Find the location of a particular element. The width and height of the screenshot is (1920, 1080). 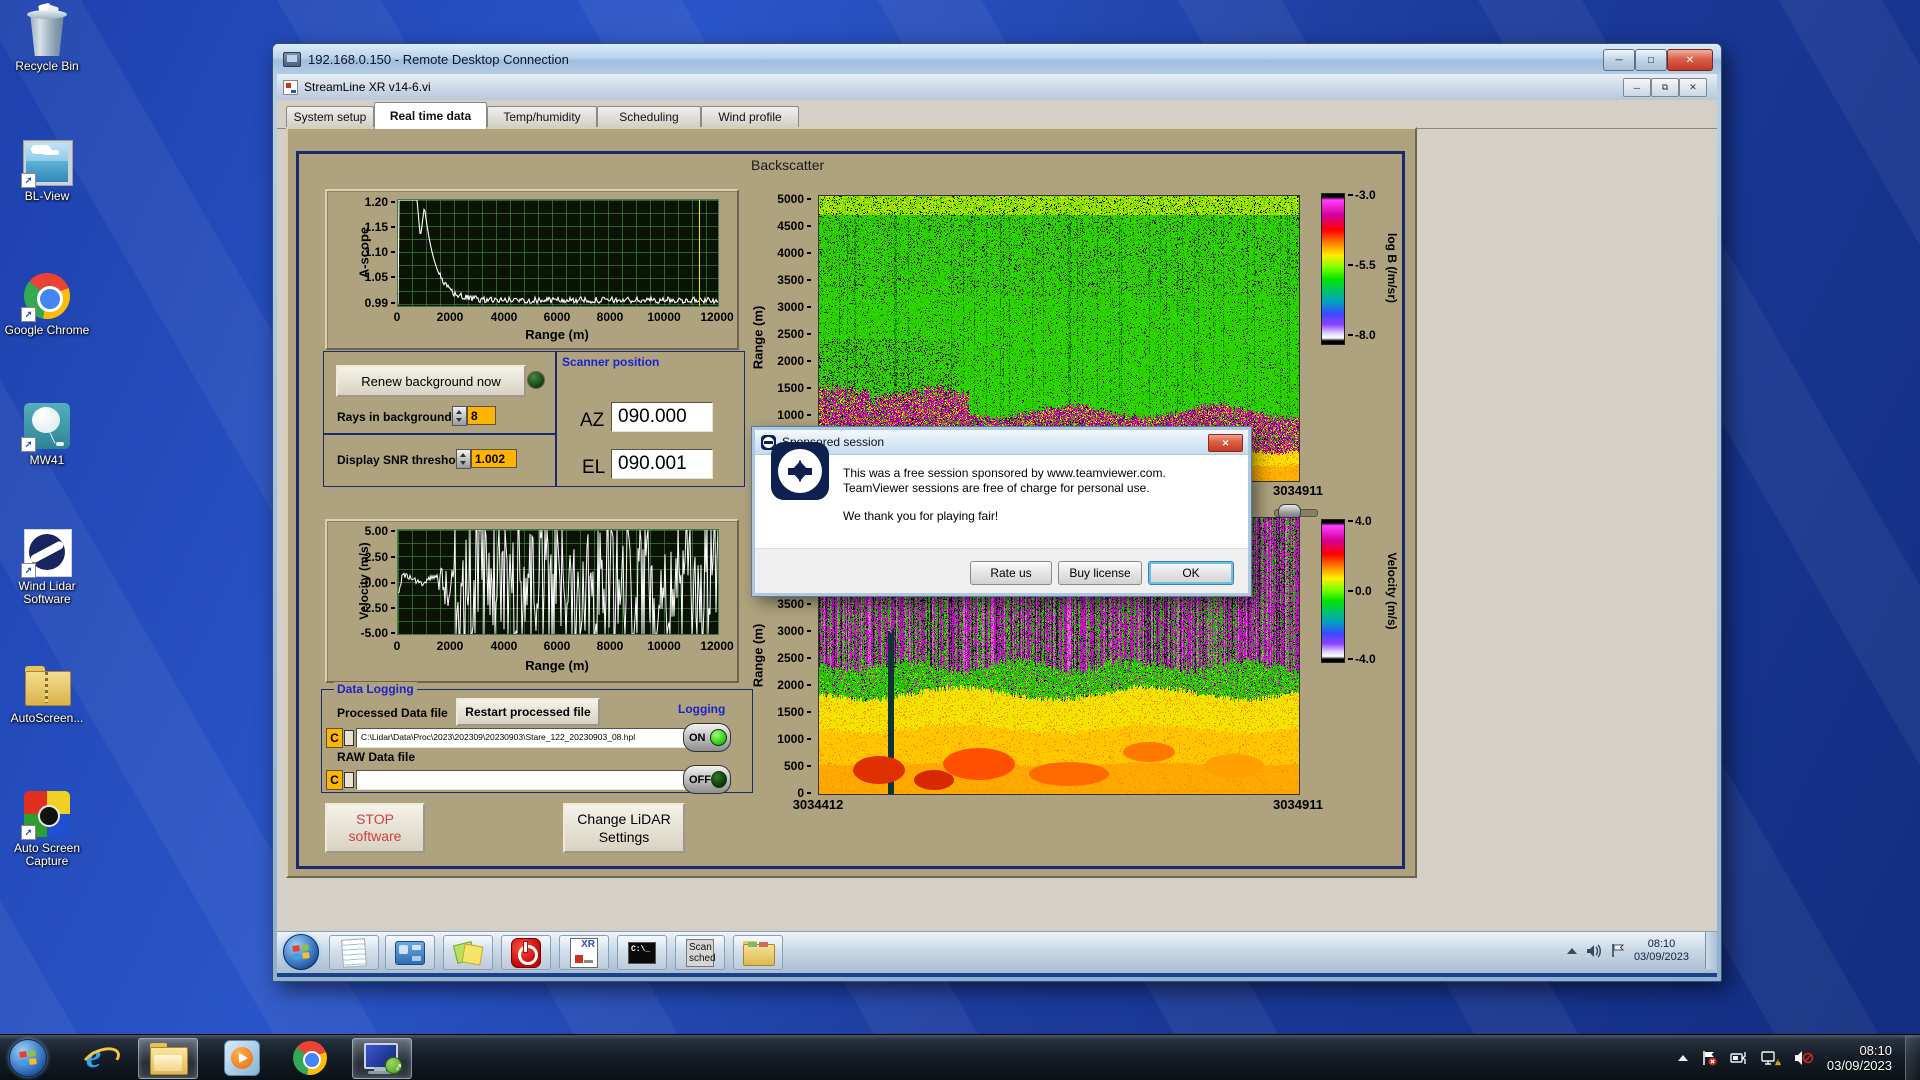

host-start-button is located at coordinates (28, 1057).